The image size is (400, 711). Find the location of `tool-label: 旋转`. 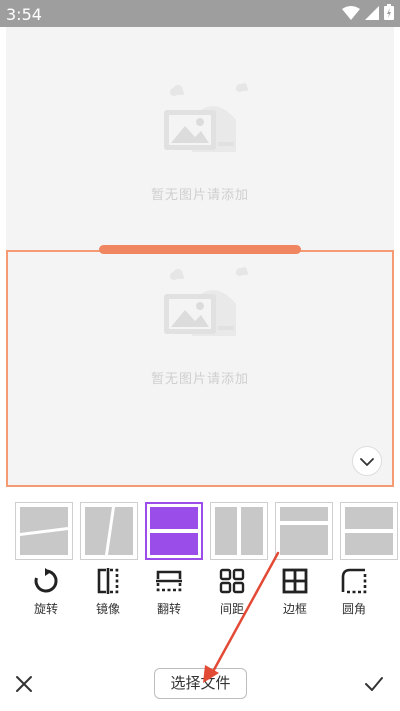

tool-label: 旋转 is located at coordinates (45, 609).